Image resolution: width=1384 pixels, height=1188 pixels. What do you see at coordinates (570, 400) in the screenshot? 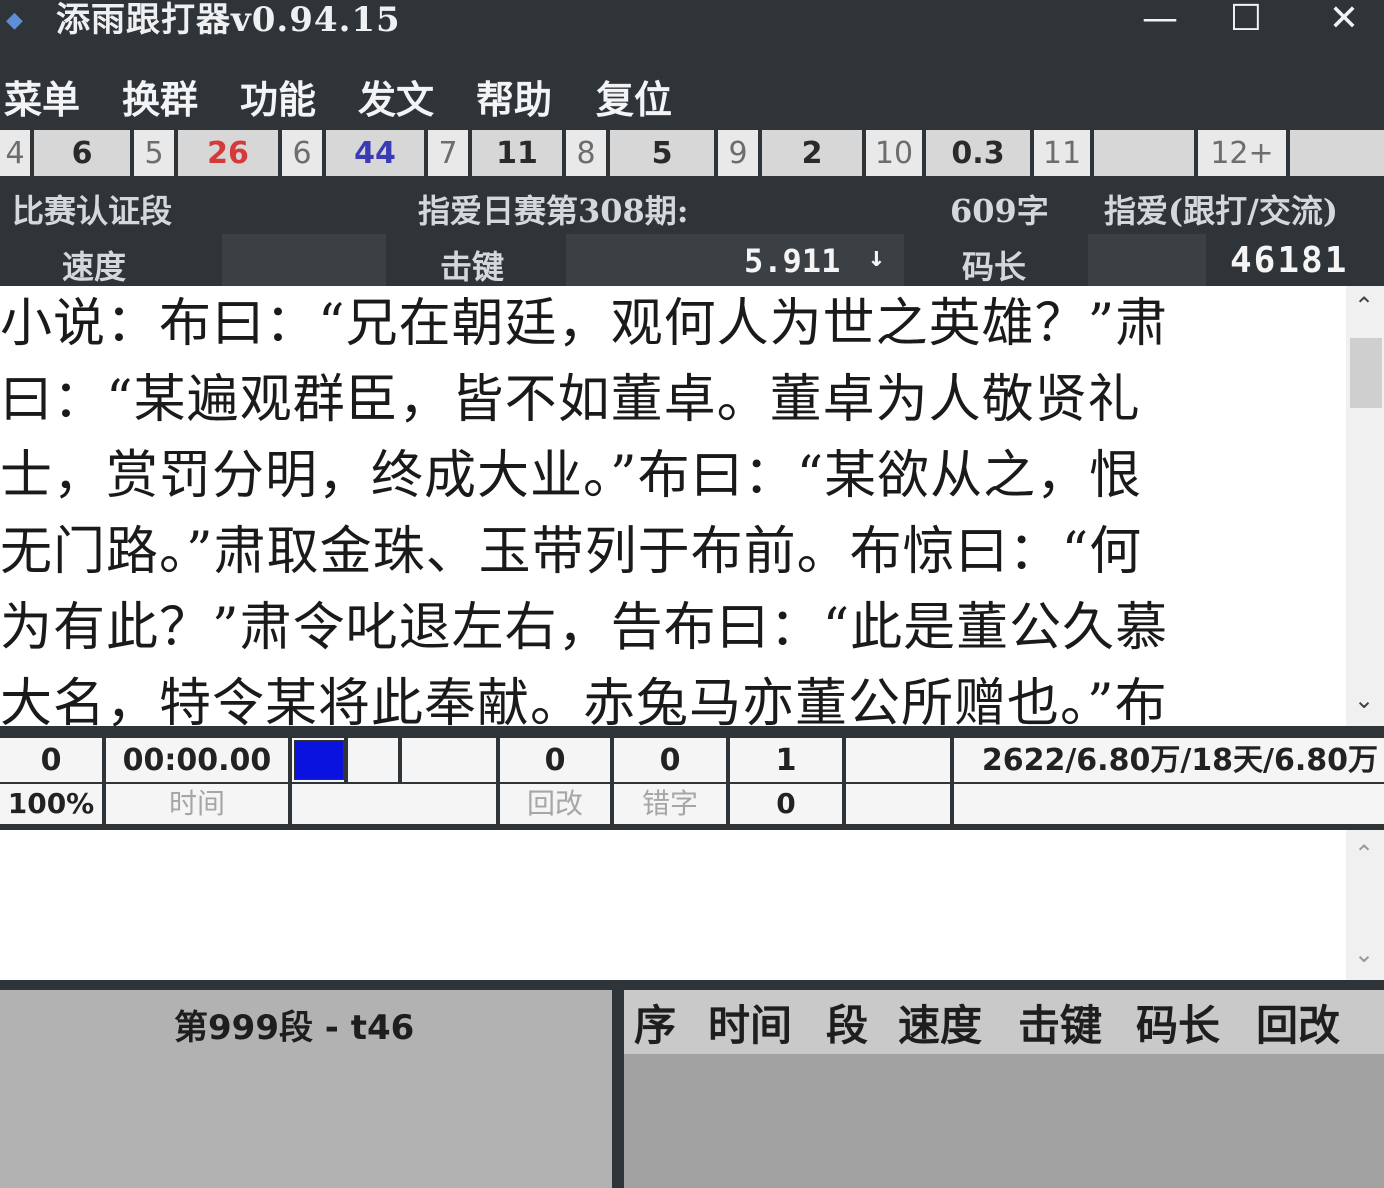
I see `article-line: 曰：“某遍观群臣，皆不如董卓。董卓为人敬贤礼` at bounding box center [570, 400].